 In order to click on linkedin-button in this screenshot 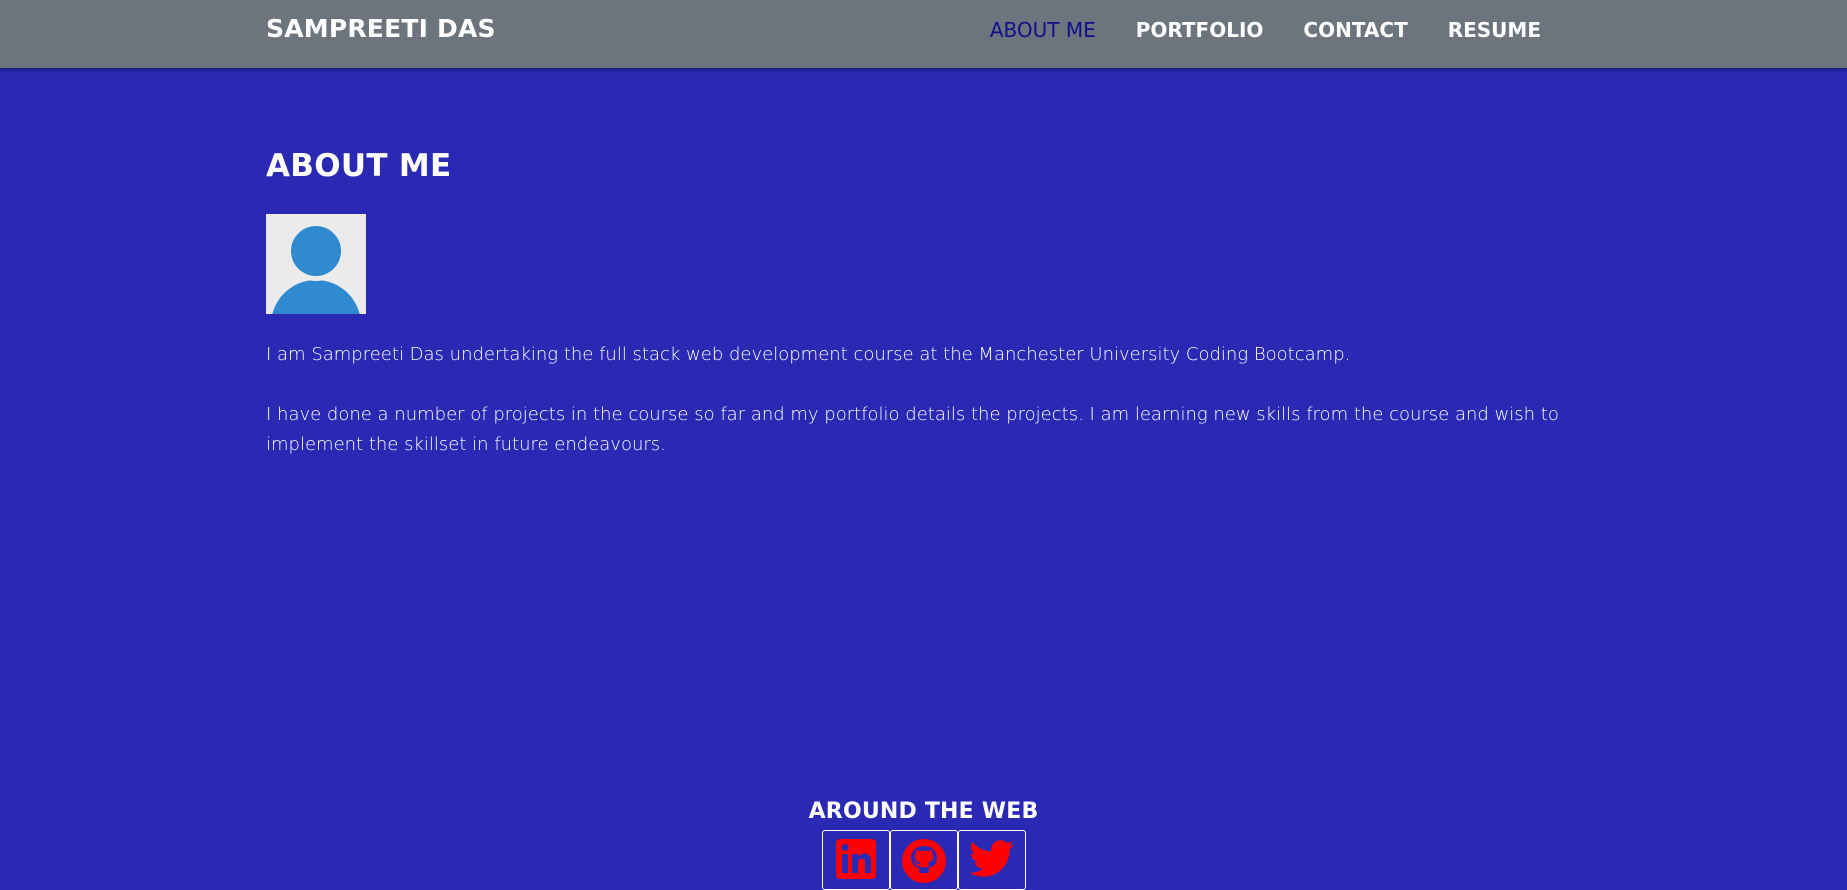, I will do `click(855, 860)`.